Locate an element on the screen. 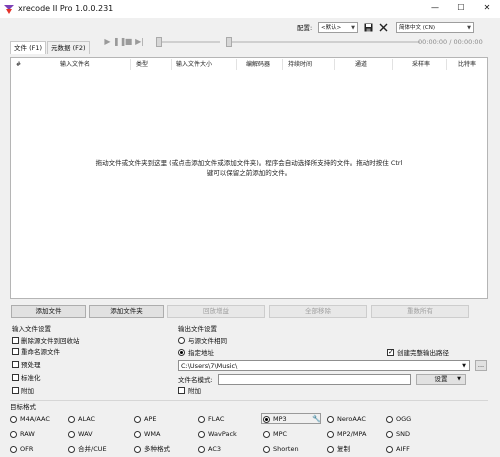 The width and height of the screenshot is (500, 457). format-radio-ape is located at coordinates (137, 419).